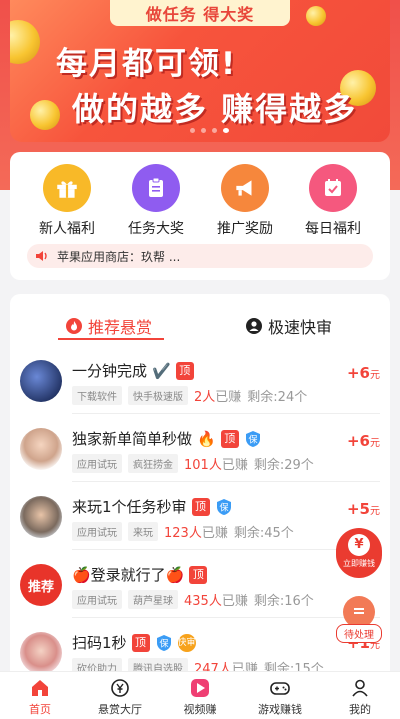 The height and width of the screenshot is (719, 400). I want to click on nav-reward-hall: 悬赏大厅, so click(120, 695).